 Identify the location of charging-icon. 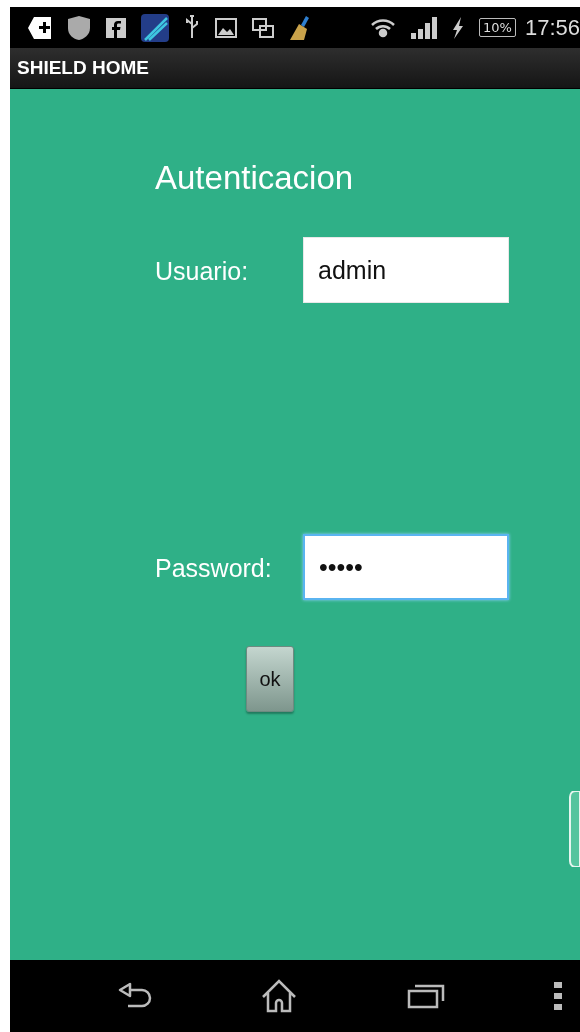
(458, 27).